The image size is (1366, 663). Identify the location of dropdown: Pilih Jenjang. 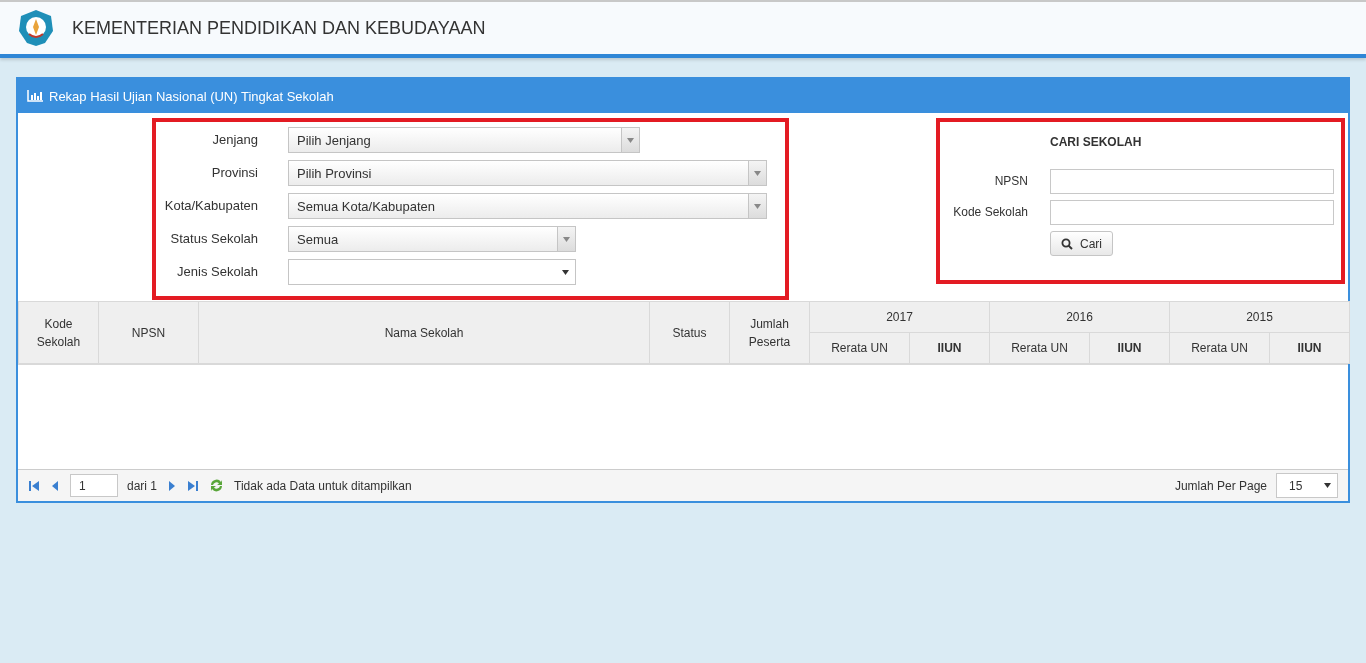
(464, 140).